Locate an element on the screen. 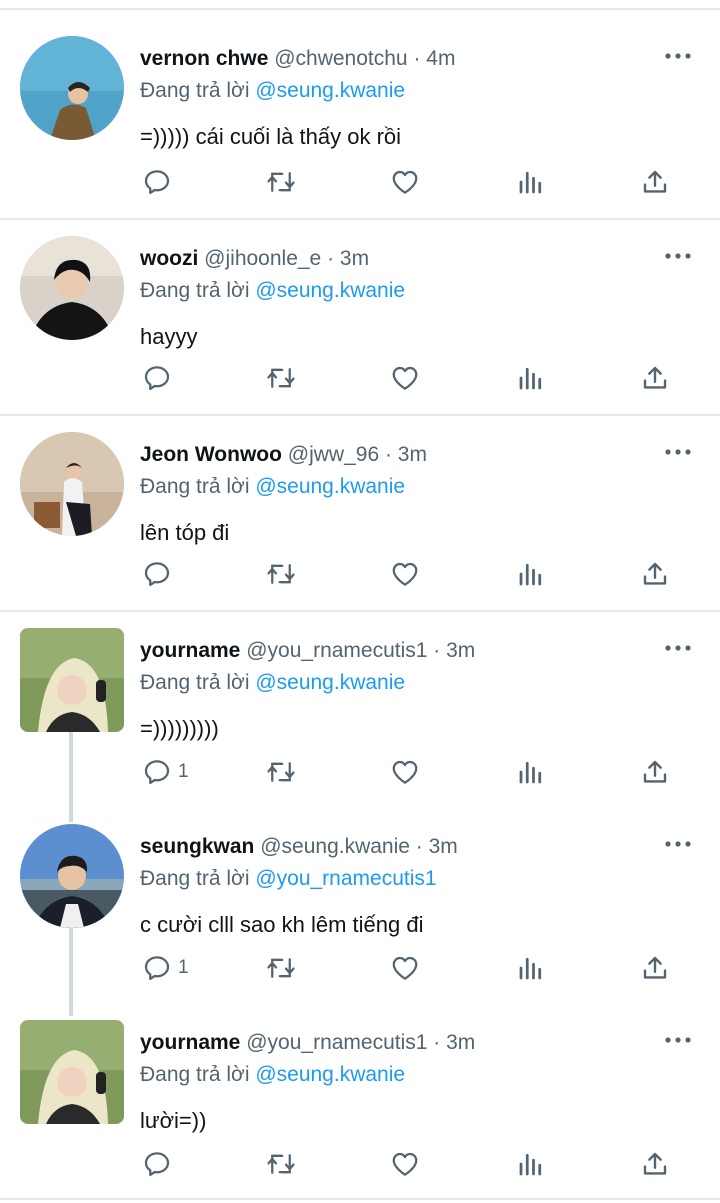  handle-time: @you_rnamecutis1 · 3m is located at coordinates (361, 1042).